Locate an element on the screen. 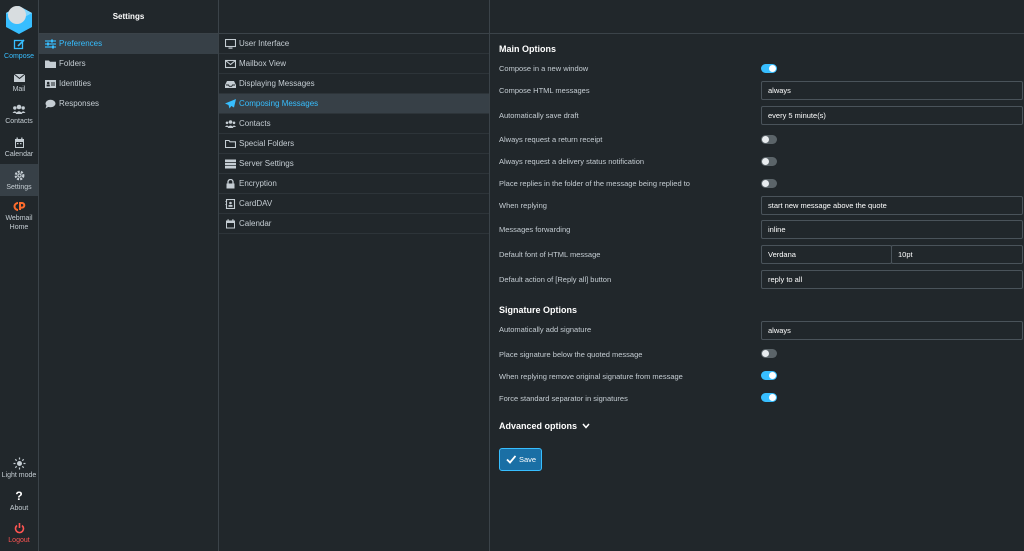  nav-logout: Logout is located at coordinates (19, 533).